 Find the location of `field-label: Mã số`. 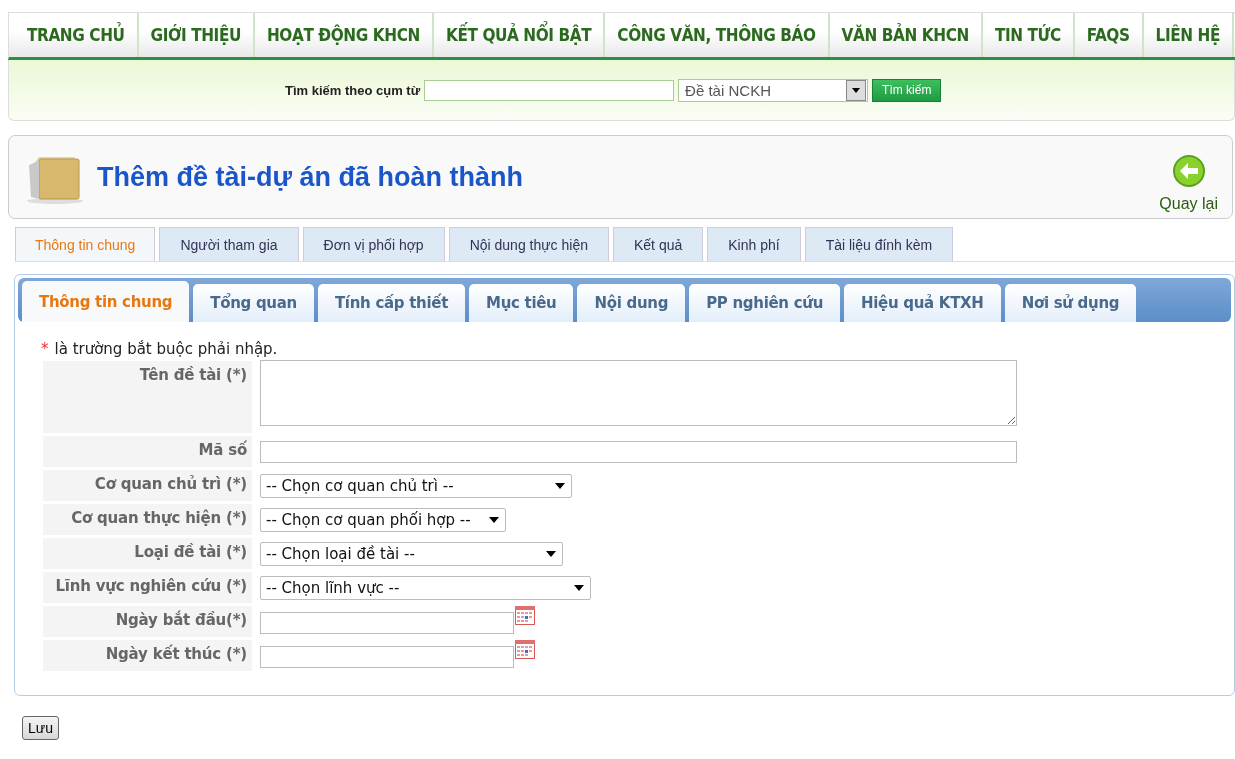

field-label: Mã số is located at coordinates (147, 451).